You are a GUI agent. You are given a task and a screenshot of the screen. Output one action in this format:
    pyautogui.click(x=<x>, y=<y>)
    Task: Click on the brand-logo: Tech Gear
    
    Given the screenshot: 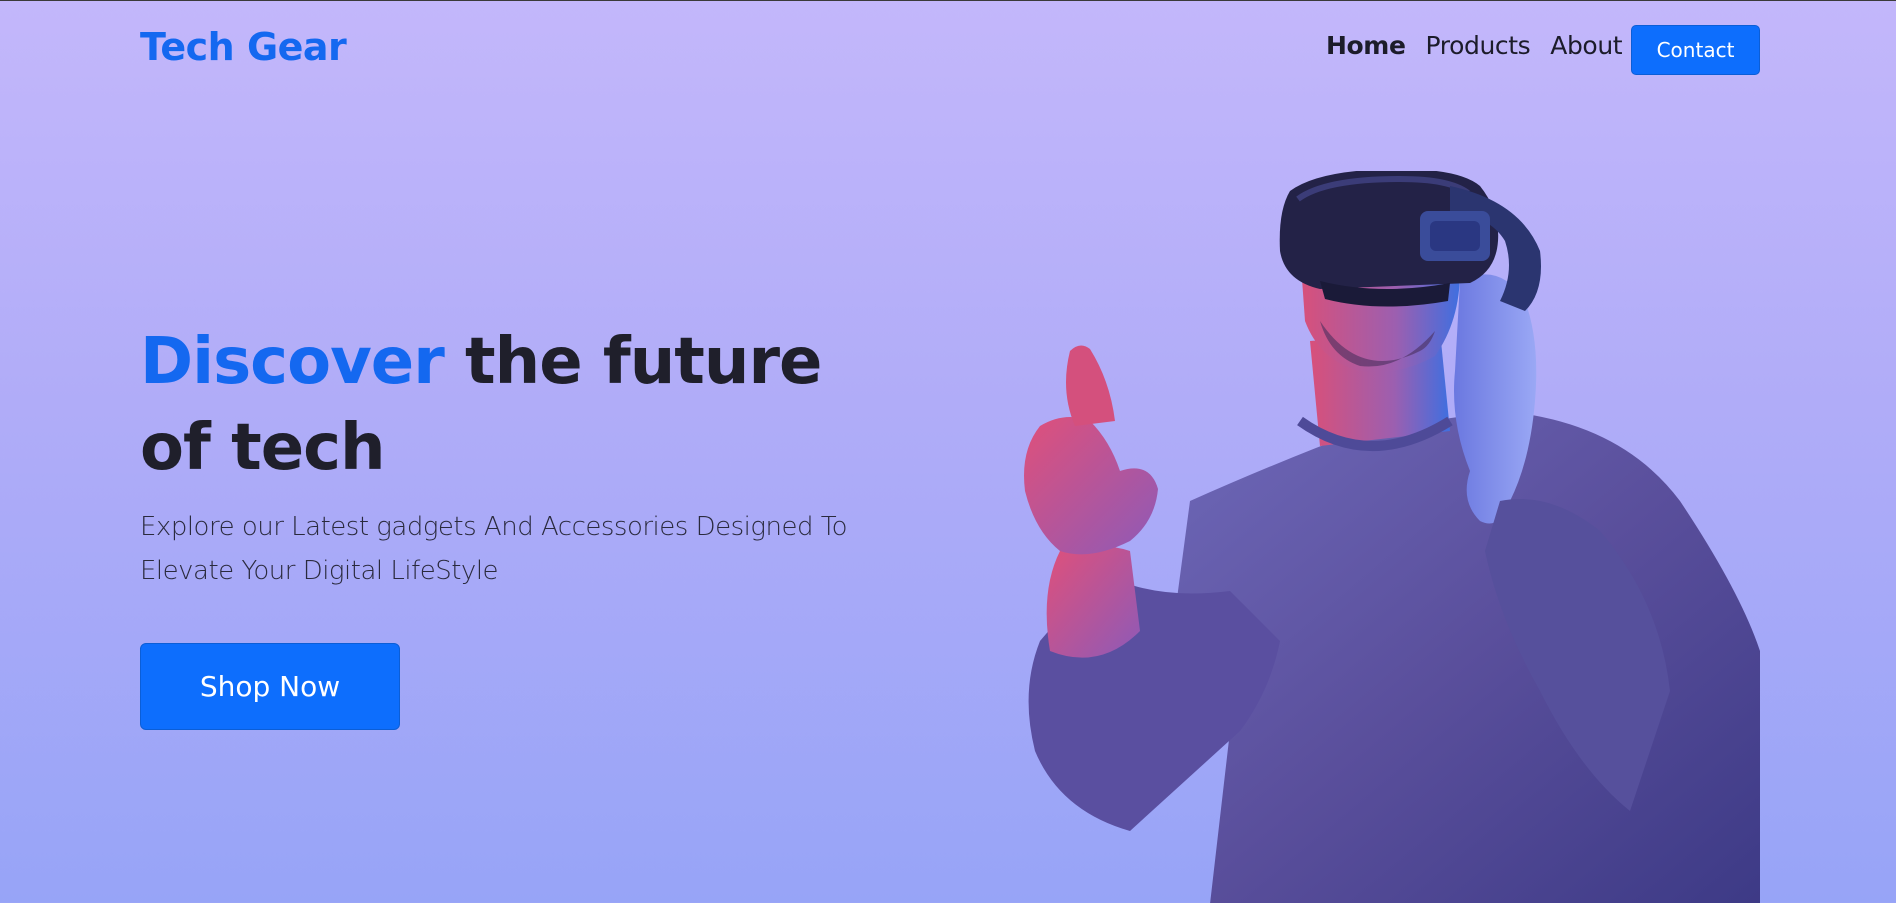 What is the action you would take?
    pyautogui.click(x=243, y=47)
    